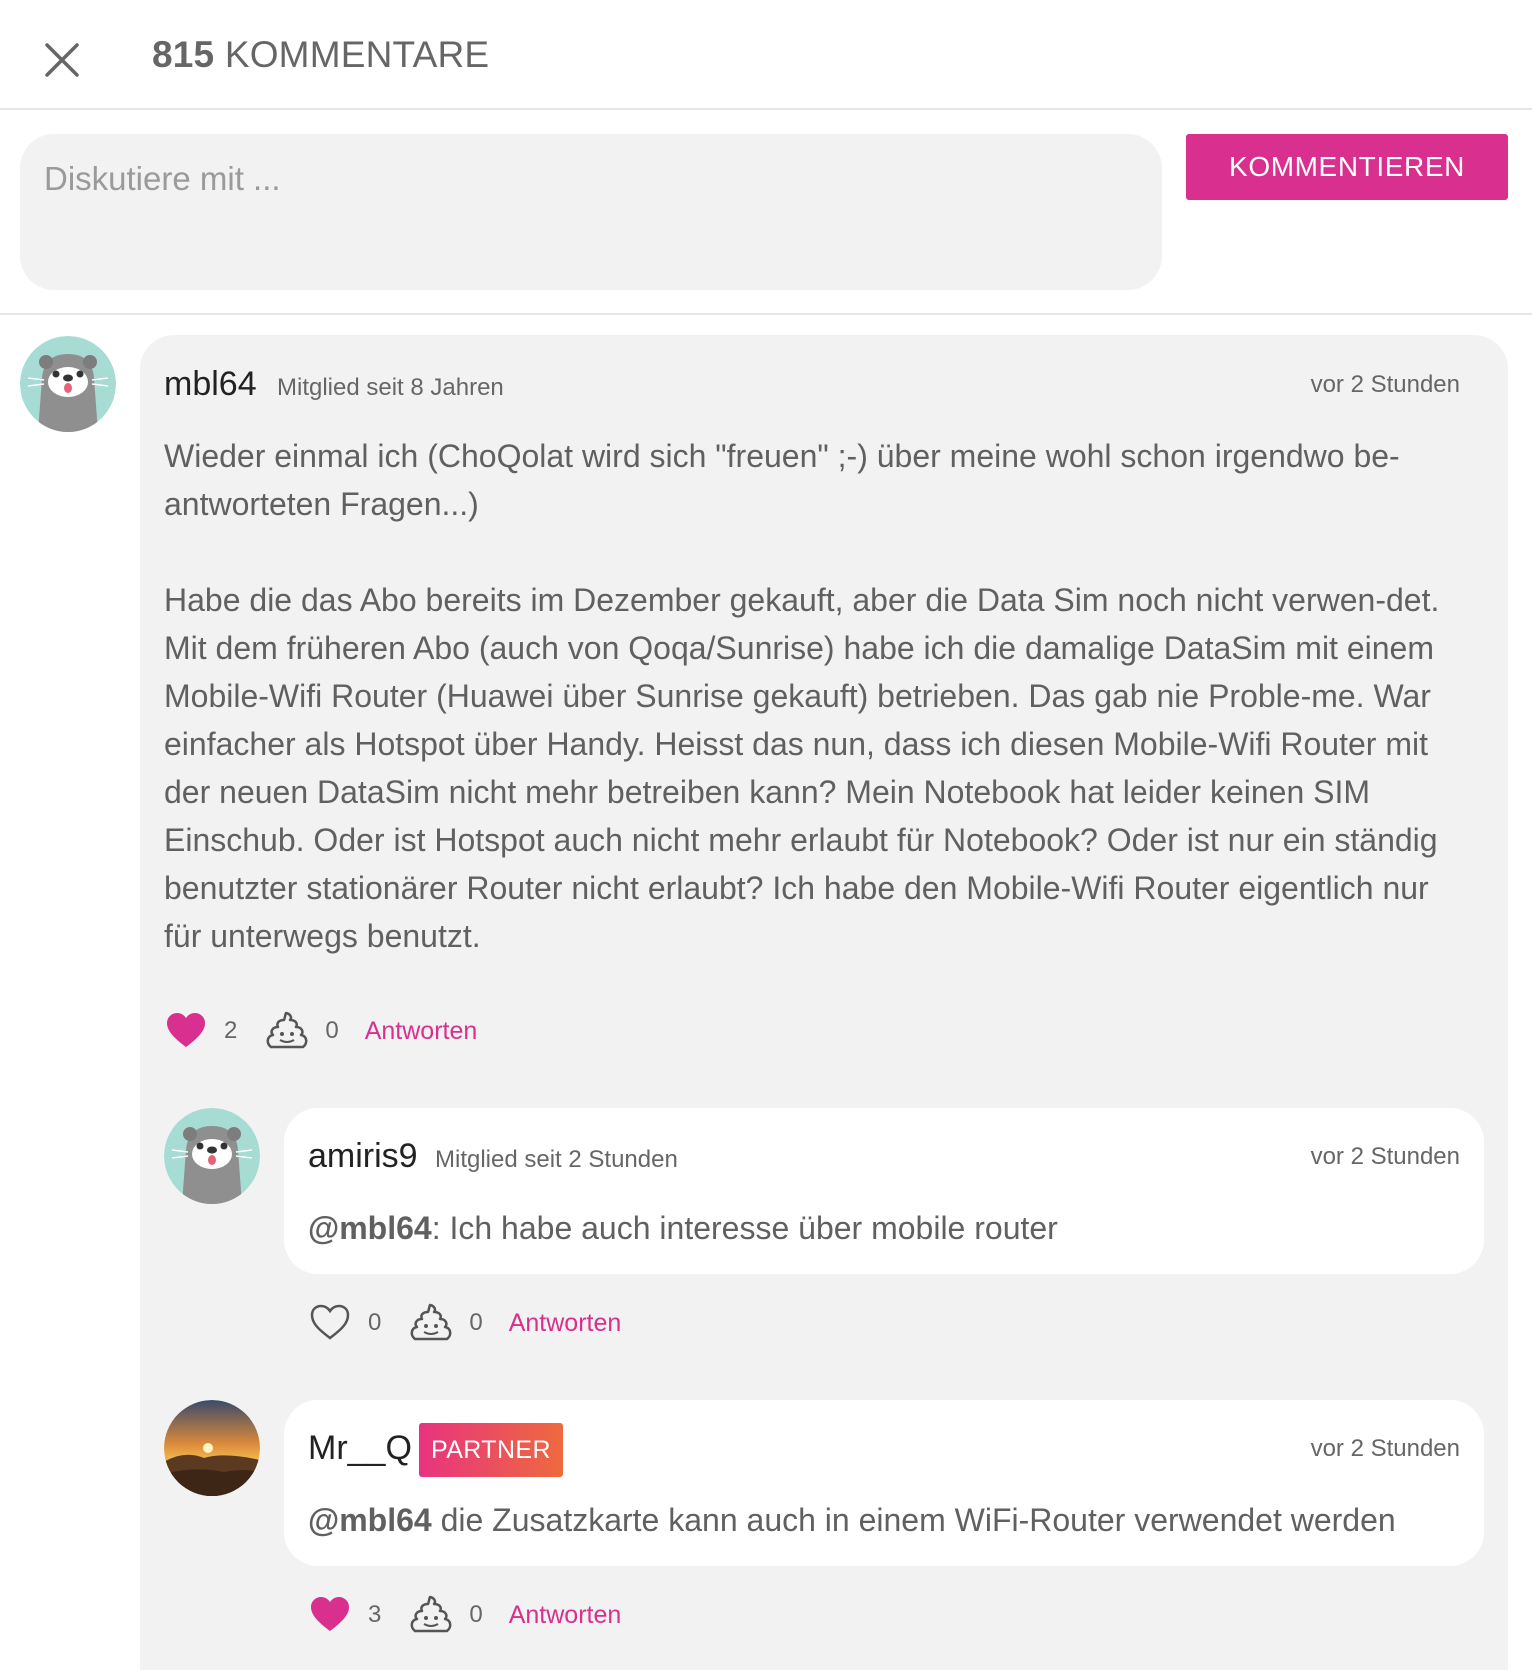 The width and height of the screenshot is (1532, 1670). I want to click on like-count: 0, so click(375, 1322).